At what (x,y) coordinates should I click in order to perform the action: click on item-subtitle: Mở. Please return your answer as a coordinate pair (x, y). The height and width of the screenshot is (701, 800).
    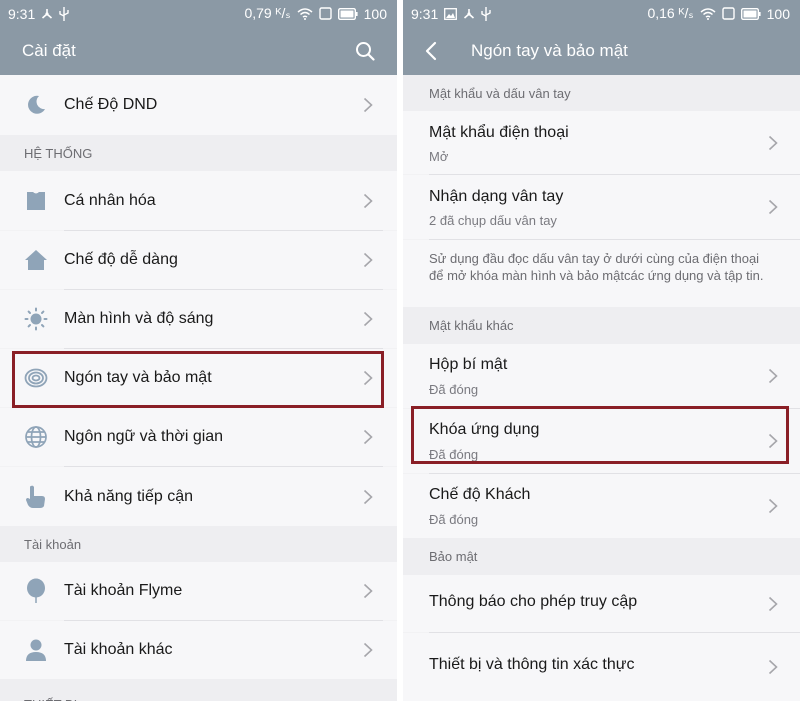
    Looking at the image, I should click on (439, 156).